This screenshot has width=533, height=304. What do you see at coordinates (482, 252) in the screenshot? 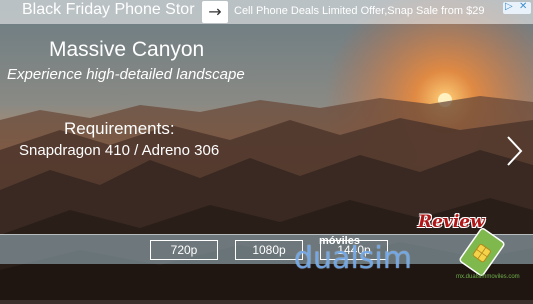
I see `sim-card-icon` at bounding box center [482, 252].